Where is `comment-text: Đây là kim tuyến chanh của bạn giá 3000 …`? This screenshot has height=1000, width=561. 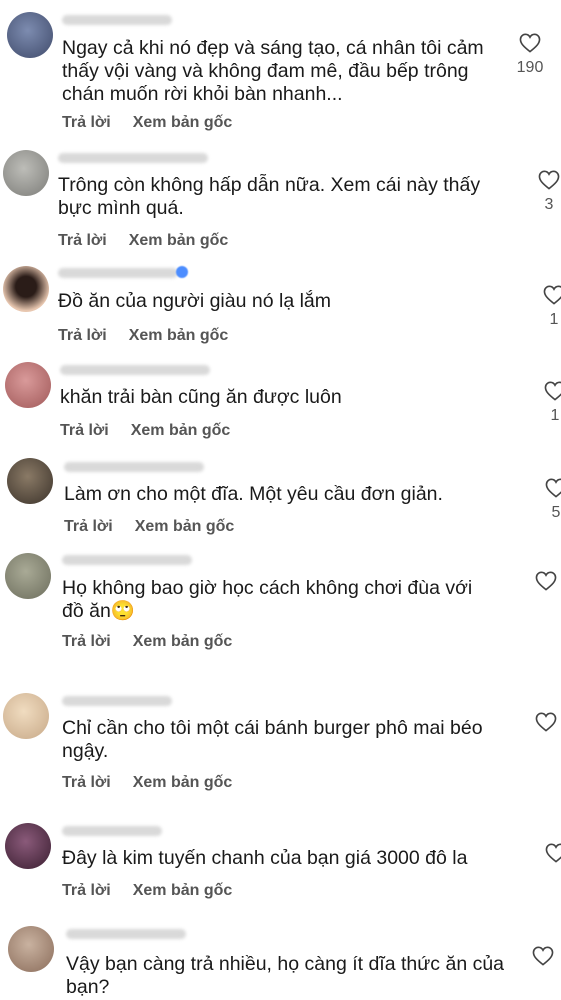 comment-text: Đây là kim tuyến chanh của bạn giá 3000 … is located at coordinates (264, 858).